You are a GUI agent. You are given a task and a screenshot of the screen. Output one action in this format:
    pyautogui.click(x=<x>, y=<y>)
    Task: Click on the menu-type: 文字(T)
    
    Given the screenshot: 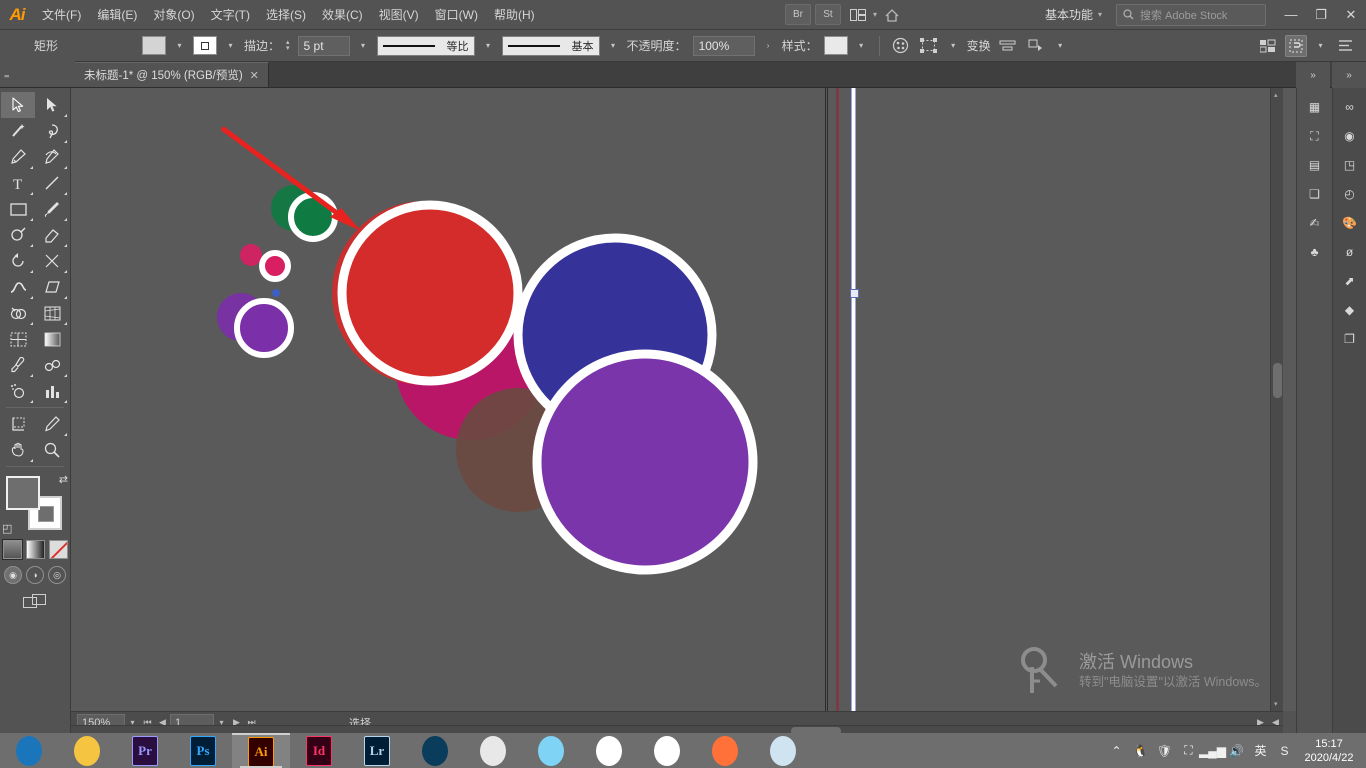 What is the action you would take?
    pyautogui.click(x=230, y=15)
    